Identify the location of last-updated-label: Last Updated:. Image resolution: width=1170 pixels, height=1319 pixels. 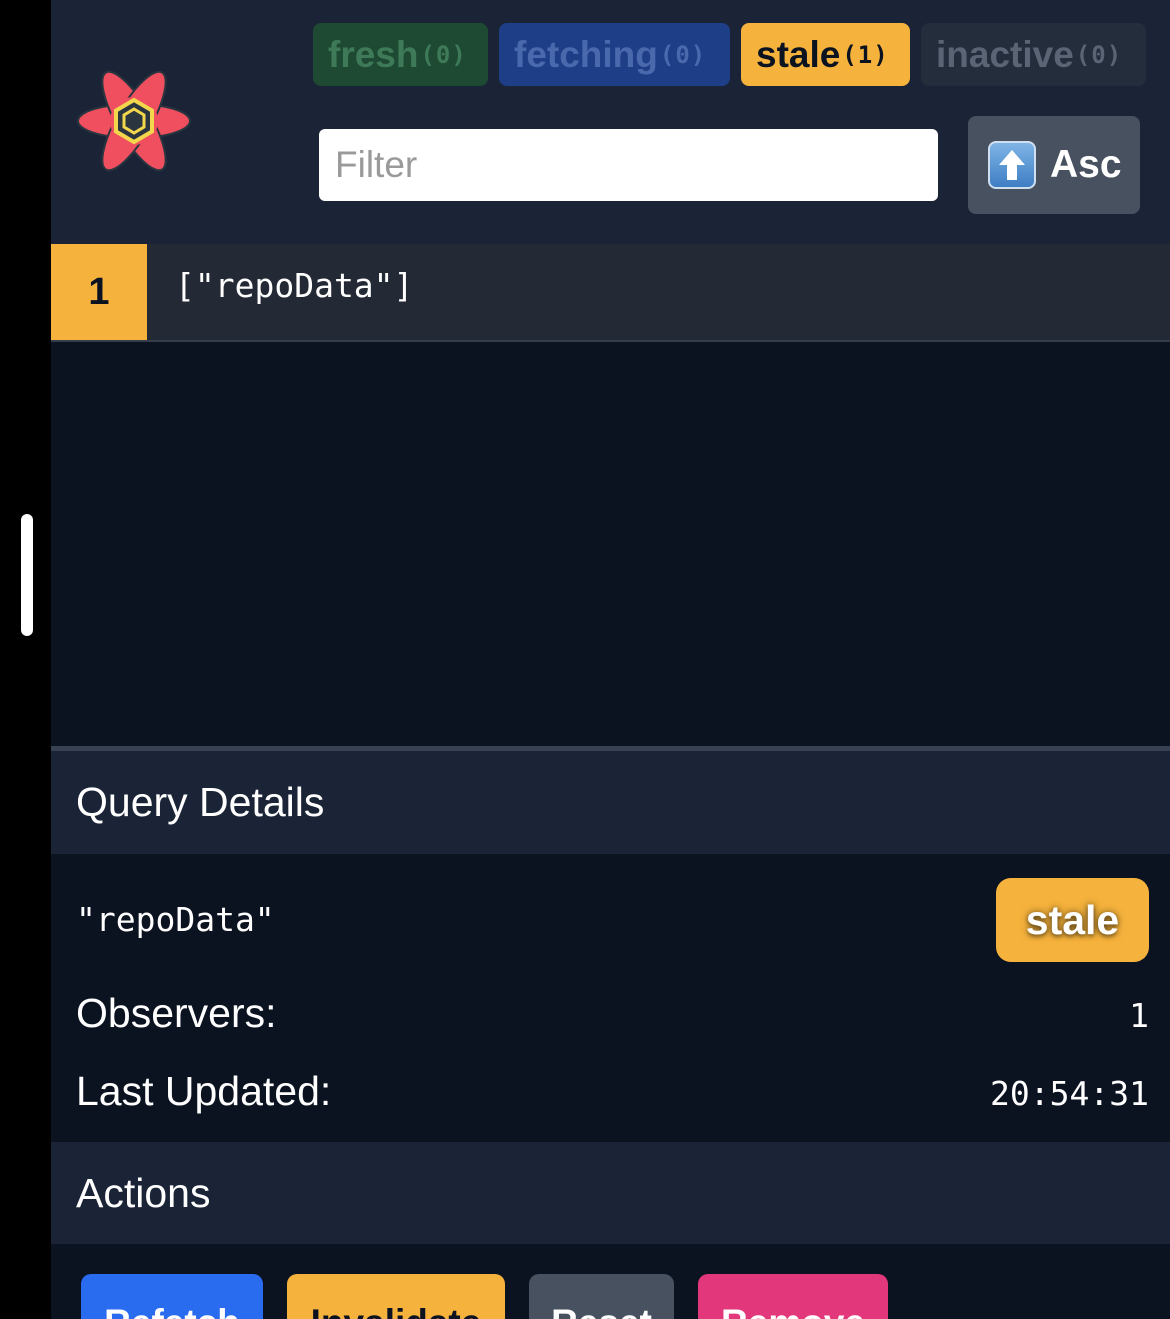
(204, 1091).